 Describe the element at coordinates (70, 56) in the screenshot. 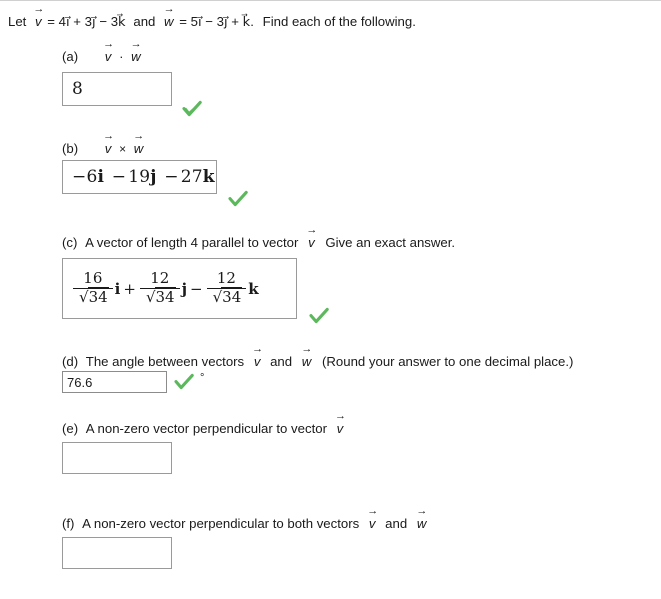

I see `part-a-label: (a)` at that location.